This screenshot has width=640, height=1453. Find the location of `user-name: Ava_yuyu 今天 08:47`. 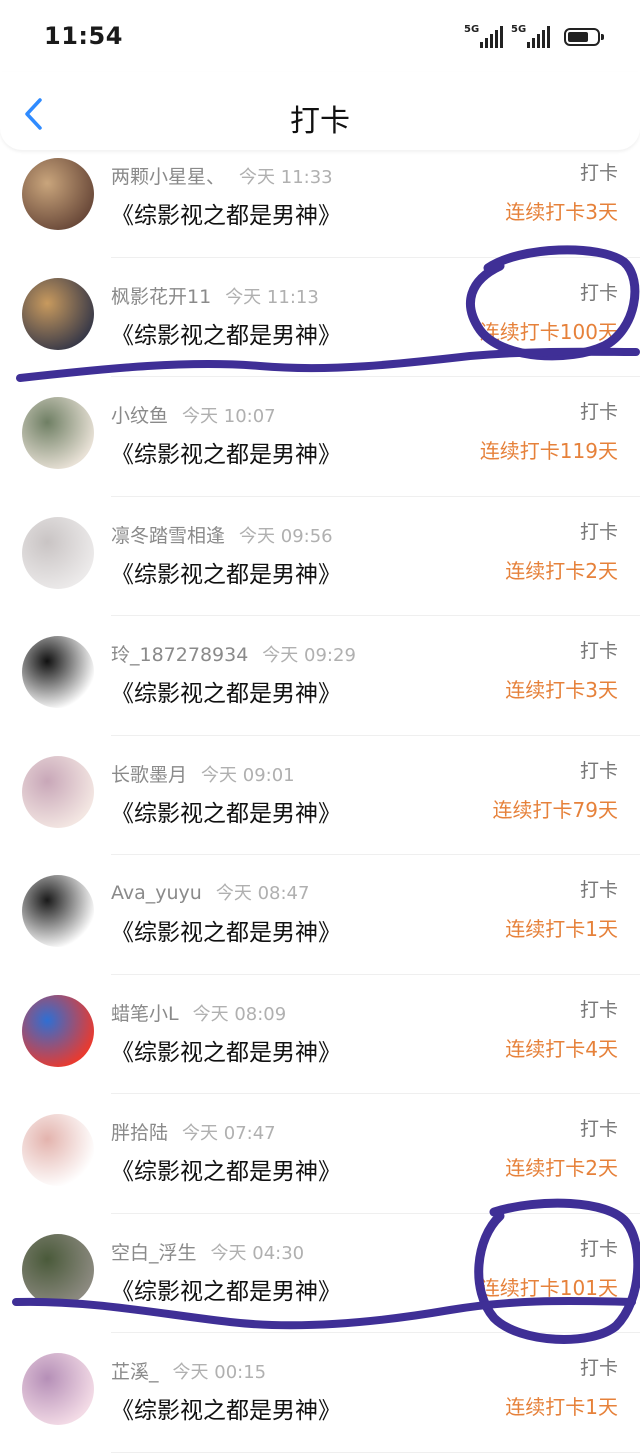

user-name: Ava_yuyu 今天 08:47 is located at coordinates (210, 892).